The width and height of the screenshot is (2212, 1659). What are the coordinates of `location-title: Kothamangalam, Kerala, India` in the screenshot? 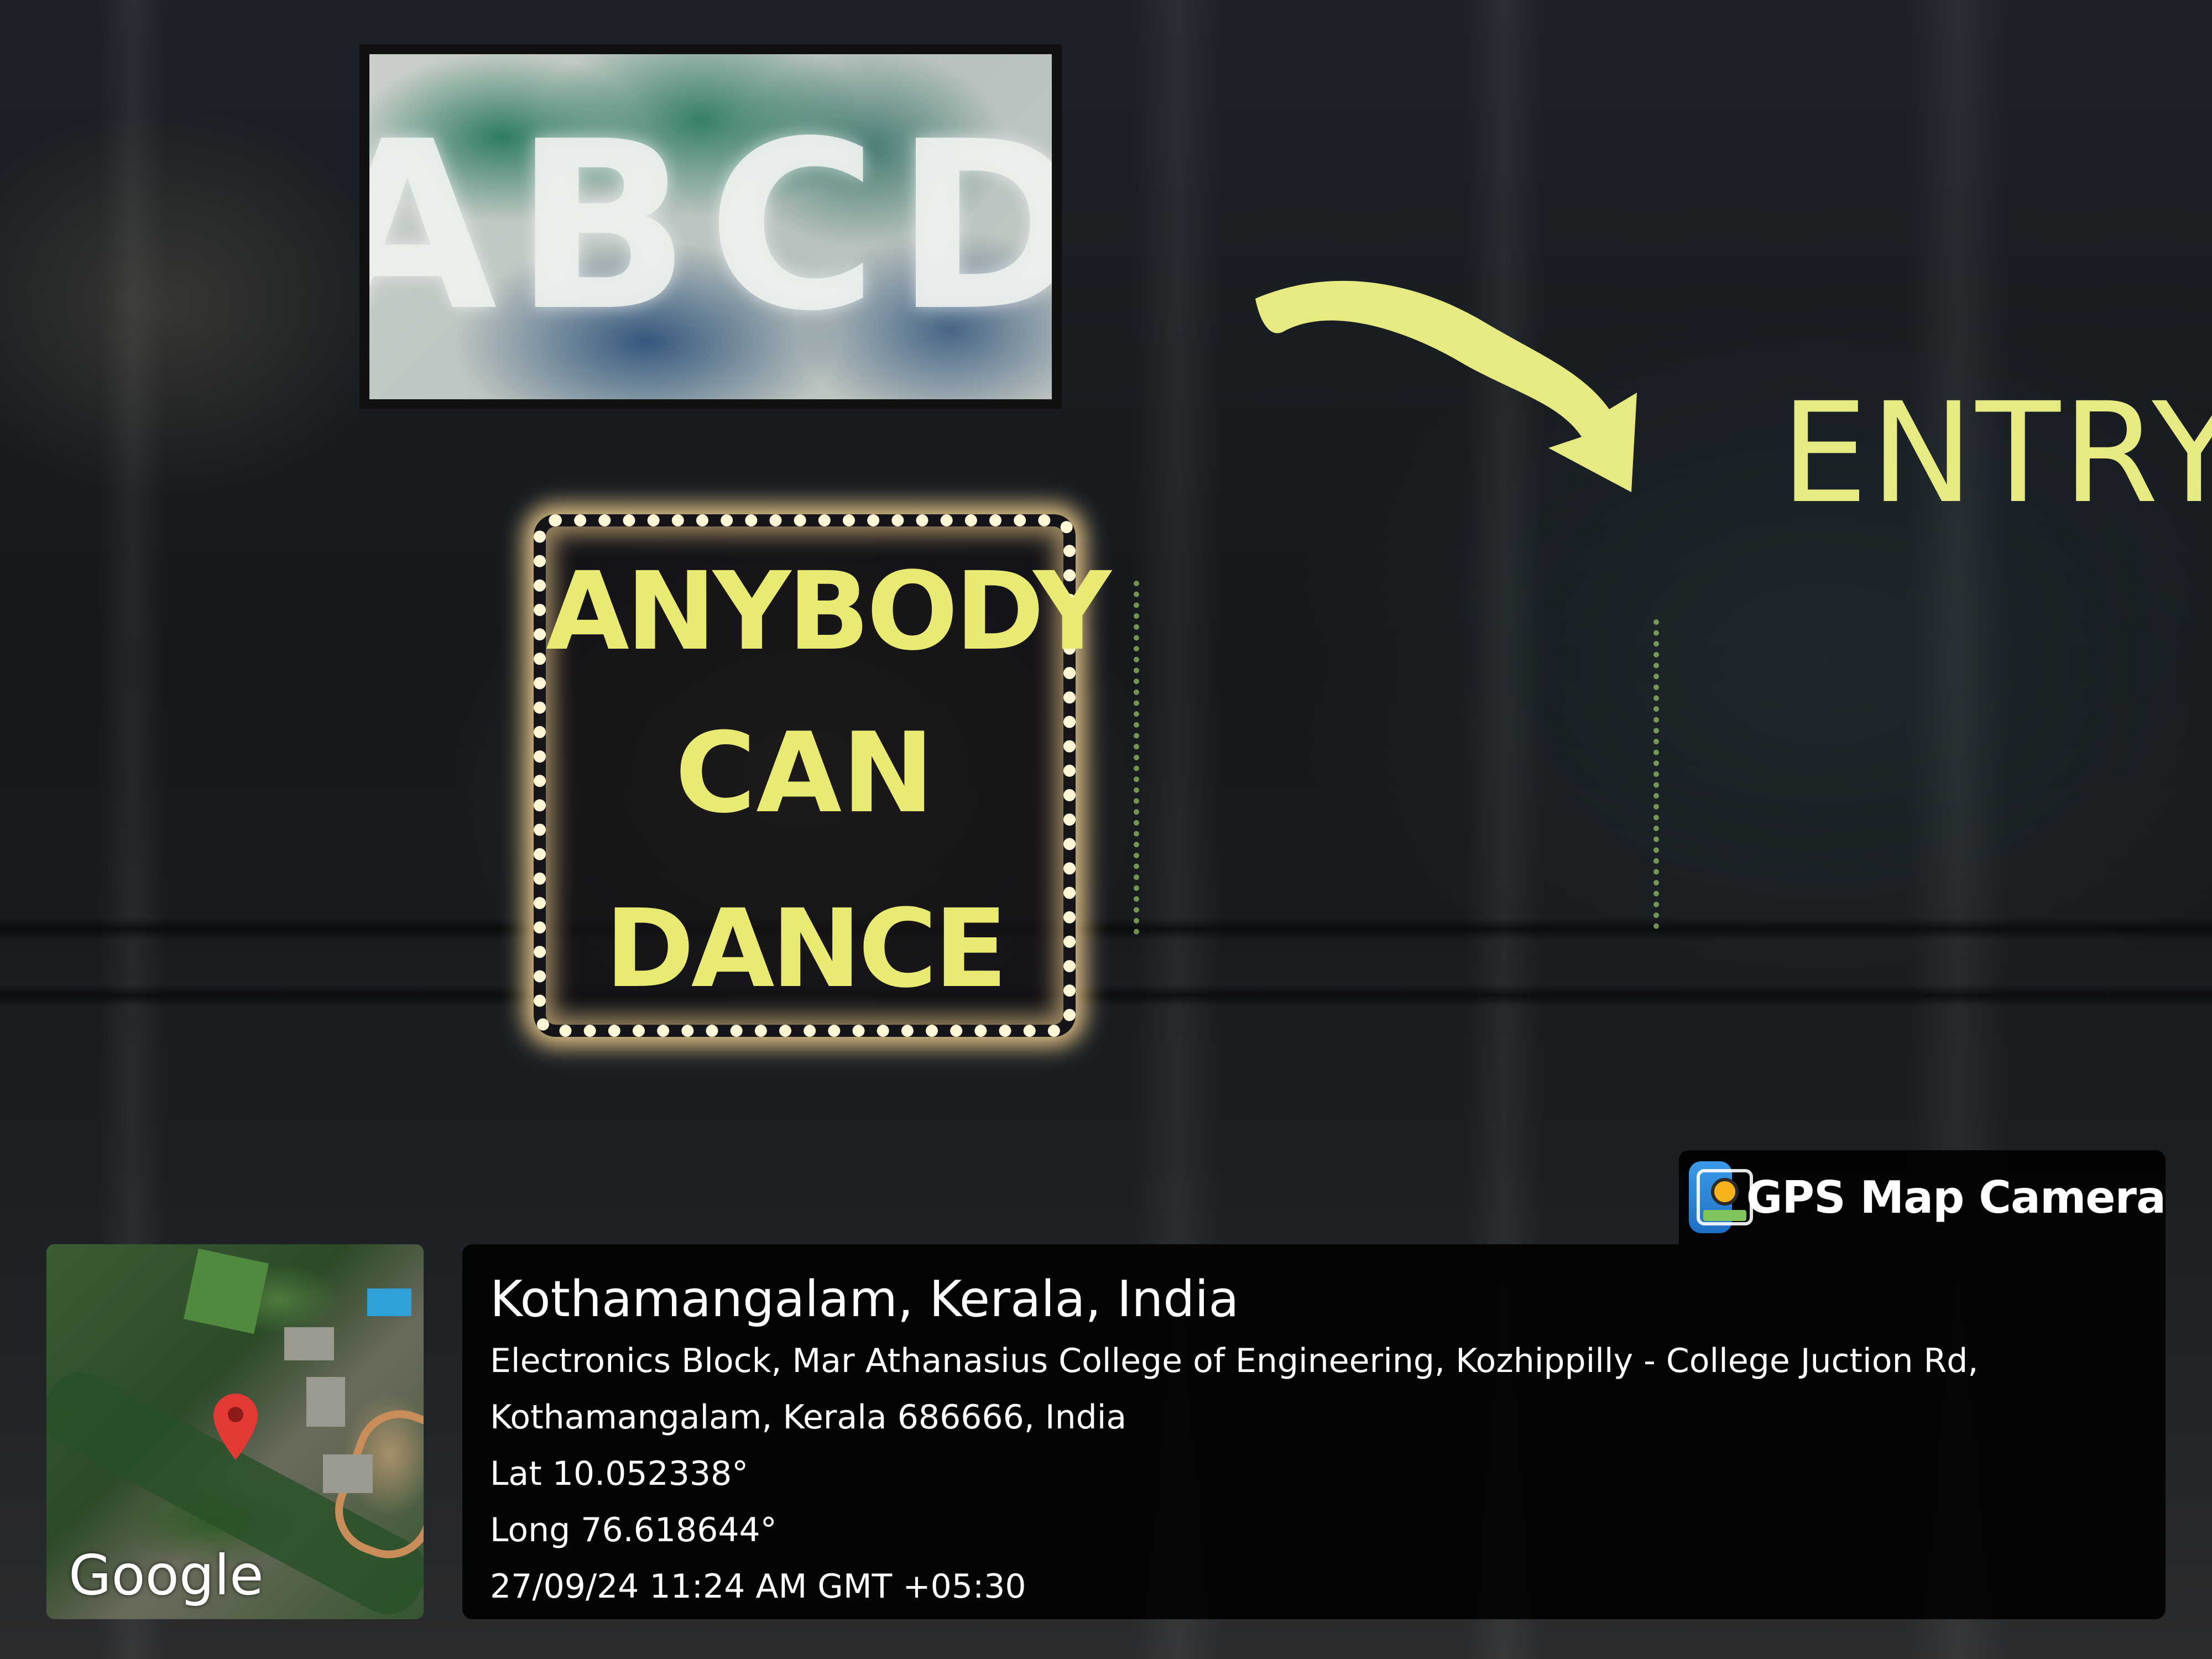 It's located at (865, 1299).